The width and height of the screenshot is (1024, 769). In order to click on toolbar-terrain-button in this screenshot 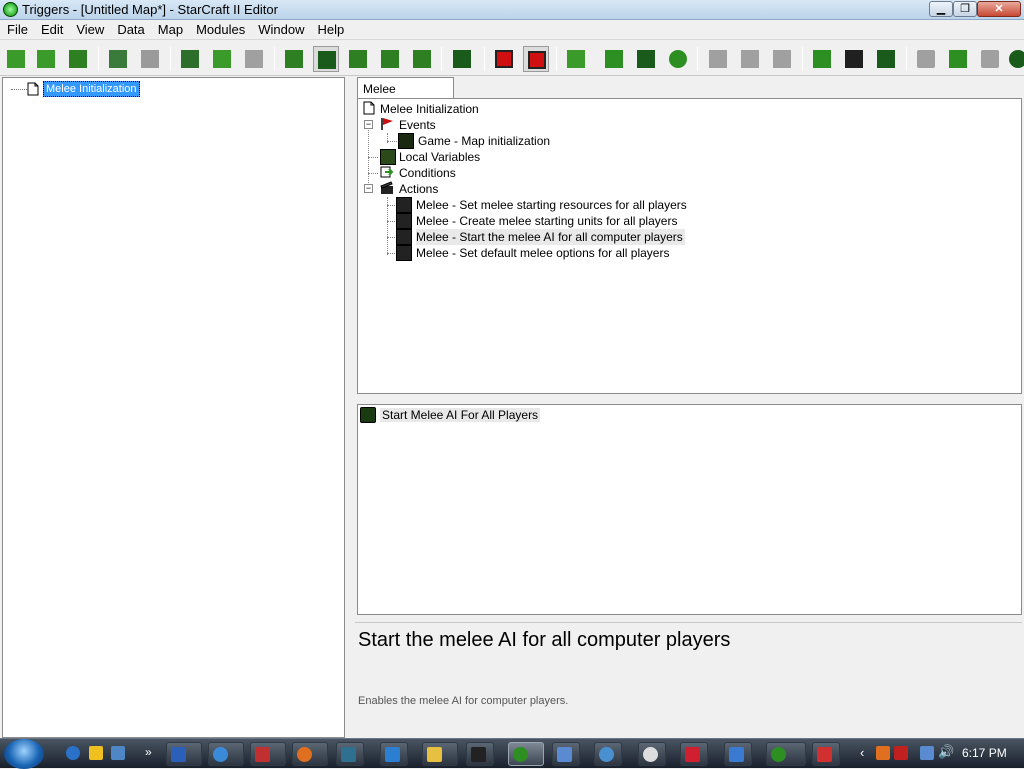, I will do `click(294, 59)`.